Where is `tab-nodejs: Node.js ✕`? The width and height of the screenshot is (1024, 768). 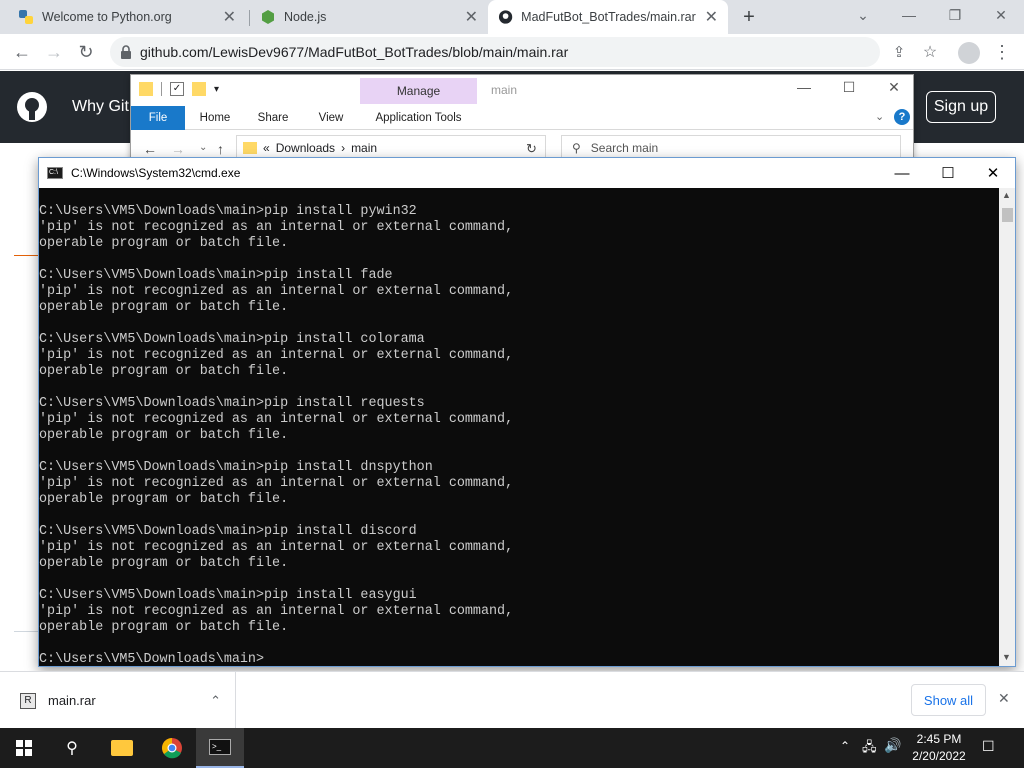 tab-nodejs: Node.js ✕ is located at coordinates (369, 17).